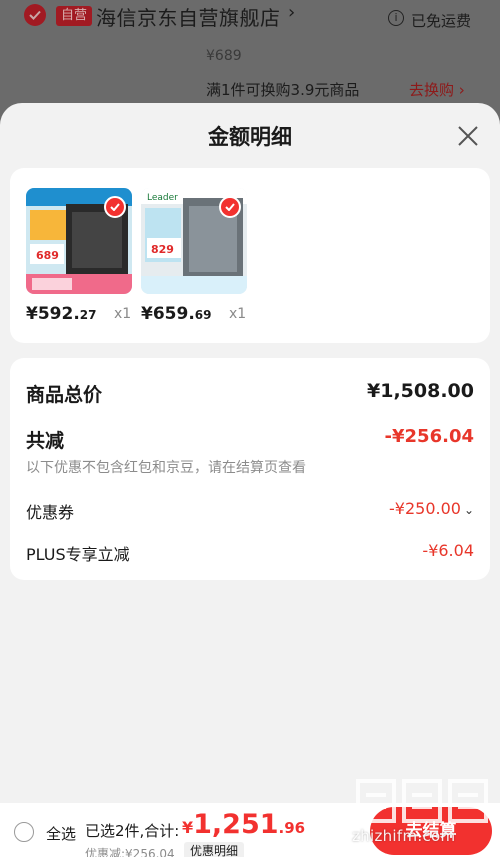 The height and width of the screenshot is (857, 500). I want to click on reduce-label: 共减, so click(45, 441).